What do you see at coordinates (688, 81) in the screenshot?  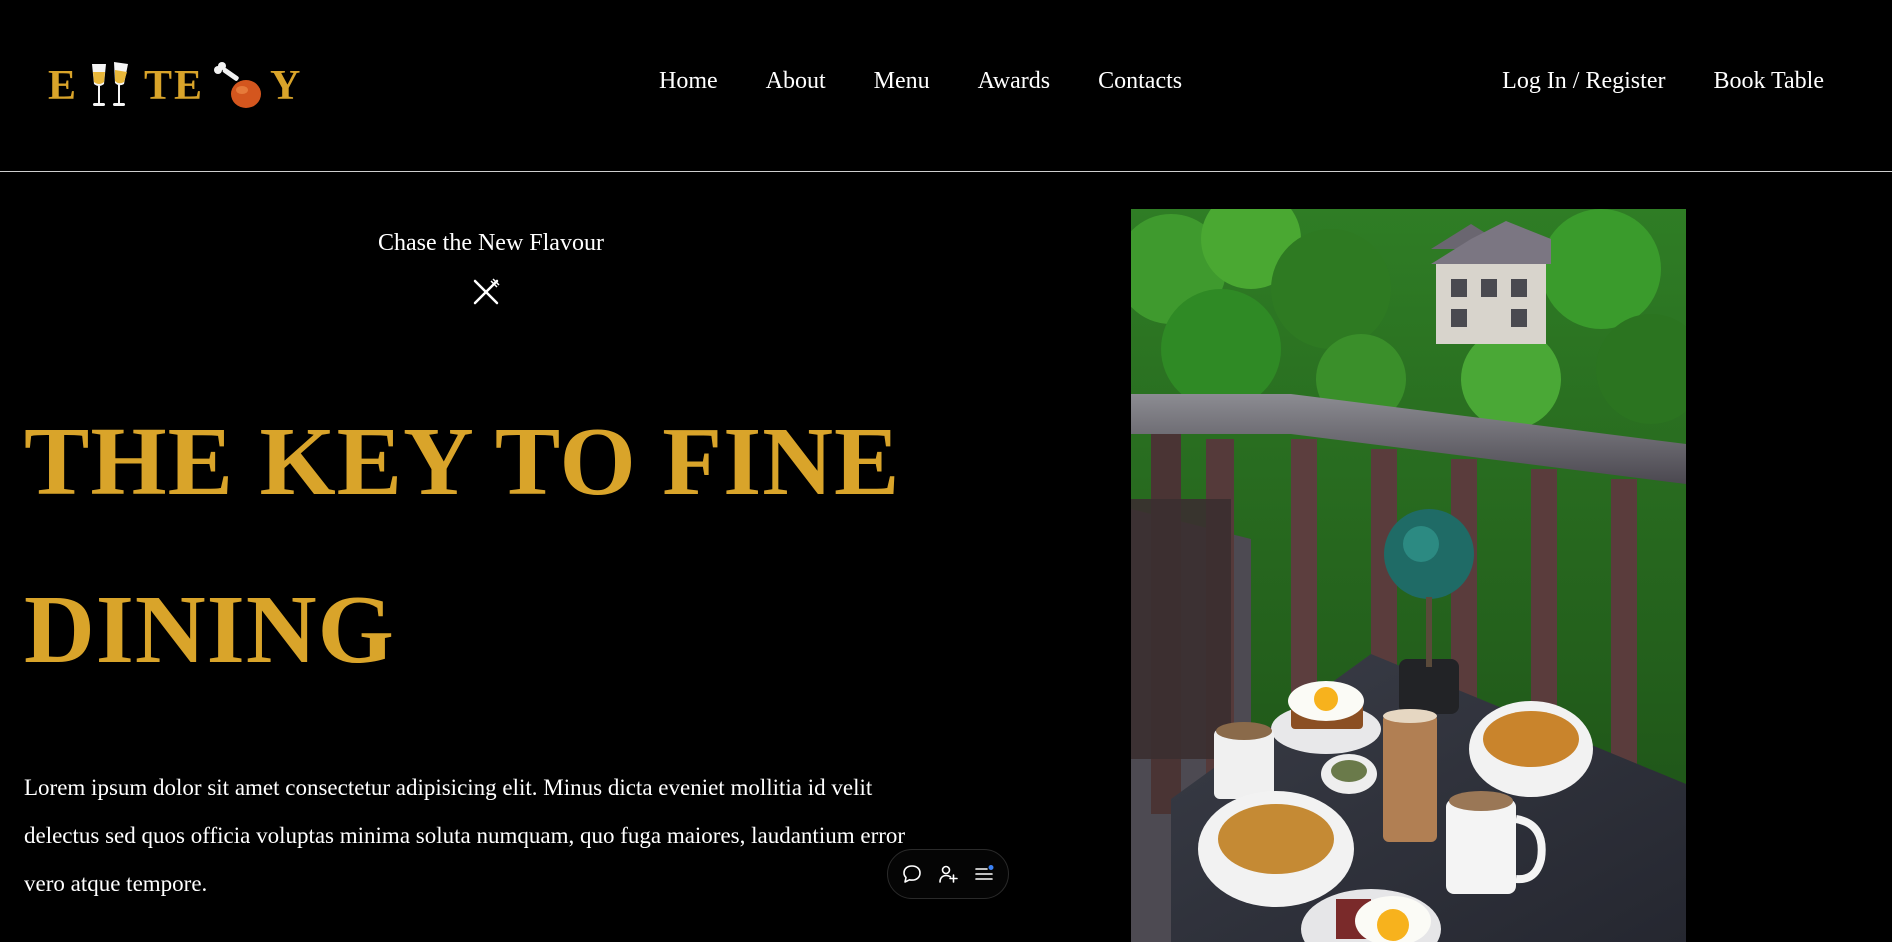 I see `nav-home: Home` at bounding box center [688, 81].